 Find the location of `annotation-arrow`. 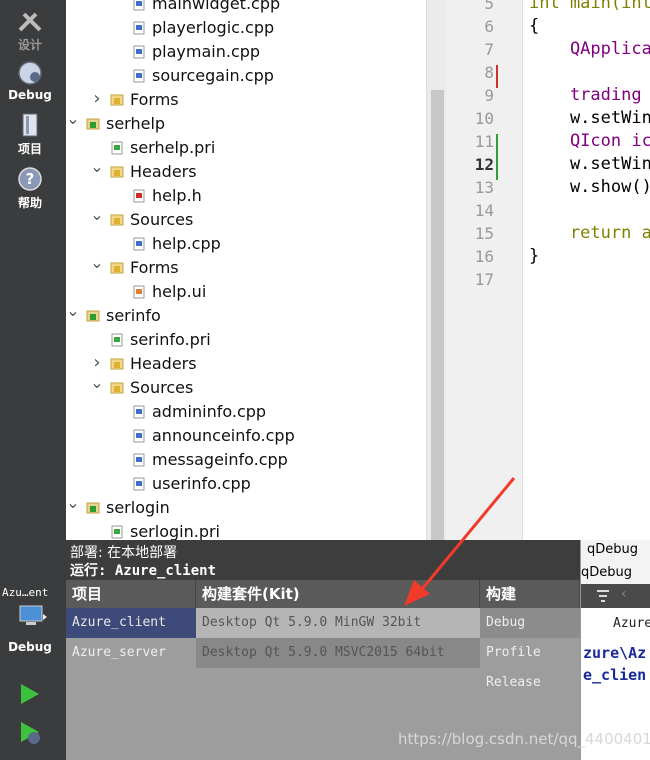

annotation-arrow is located at coordinates (460, 541).